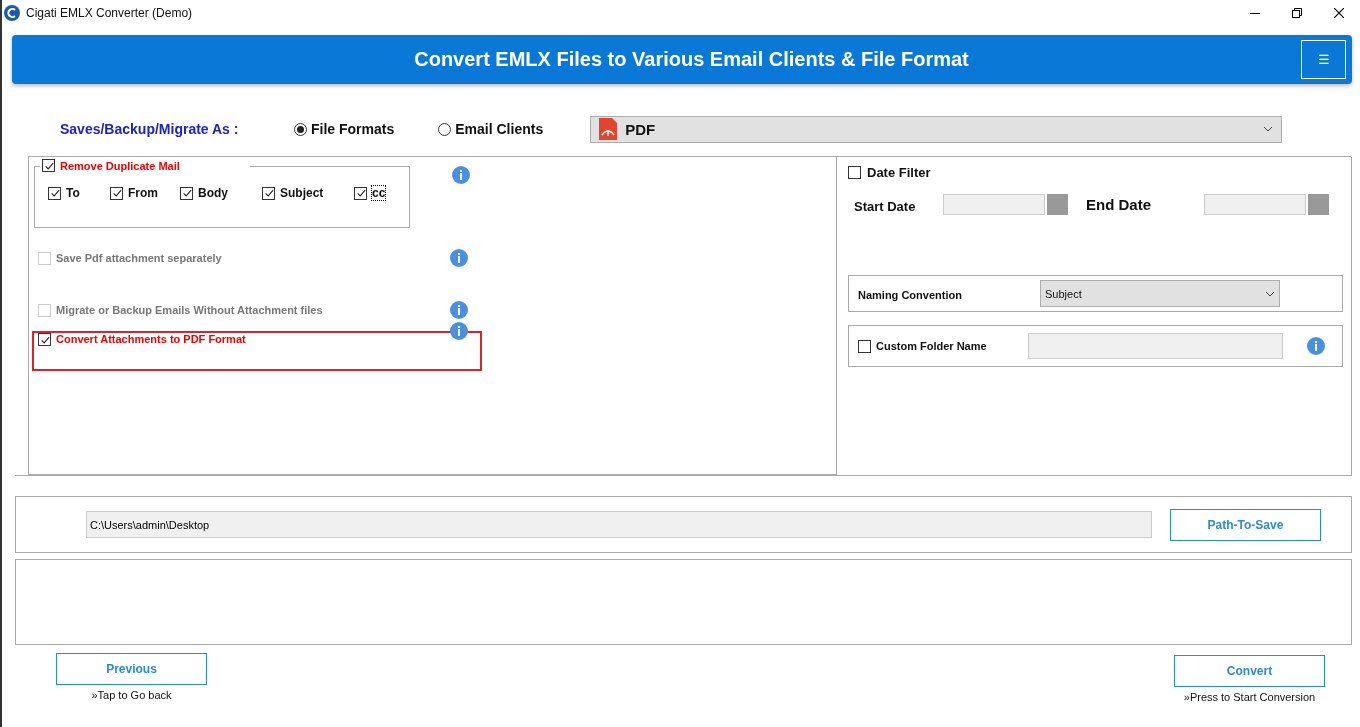 Image resolution: width=1360 pixels, height=727 pixels. Describe the element at coordinates (1255, 204) in the screenshot. I see `end-date-field` at that location.